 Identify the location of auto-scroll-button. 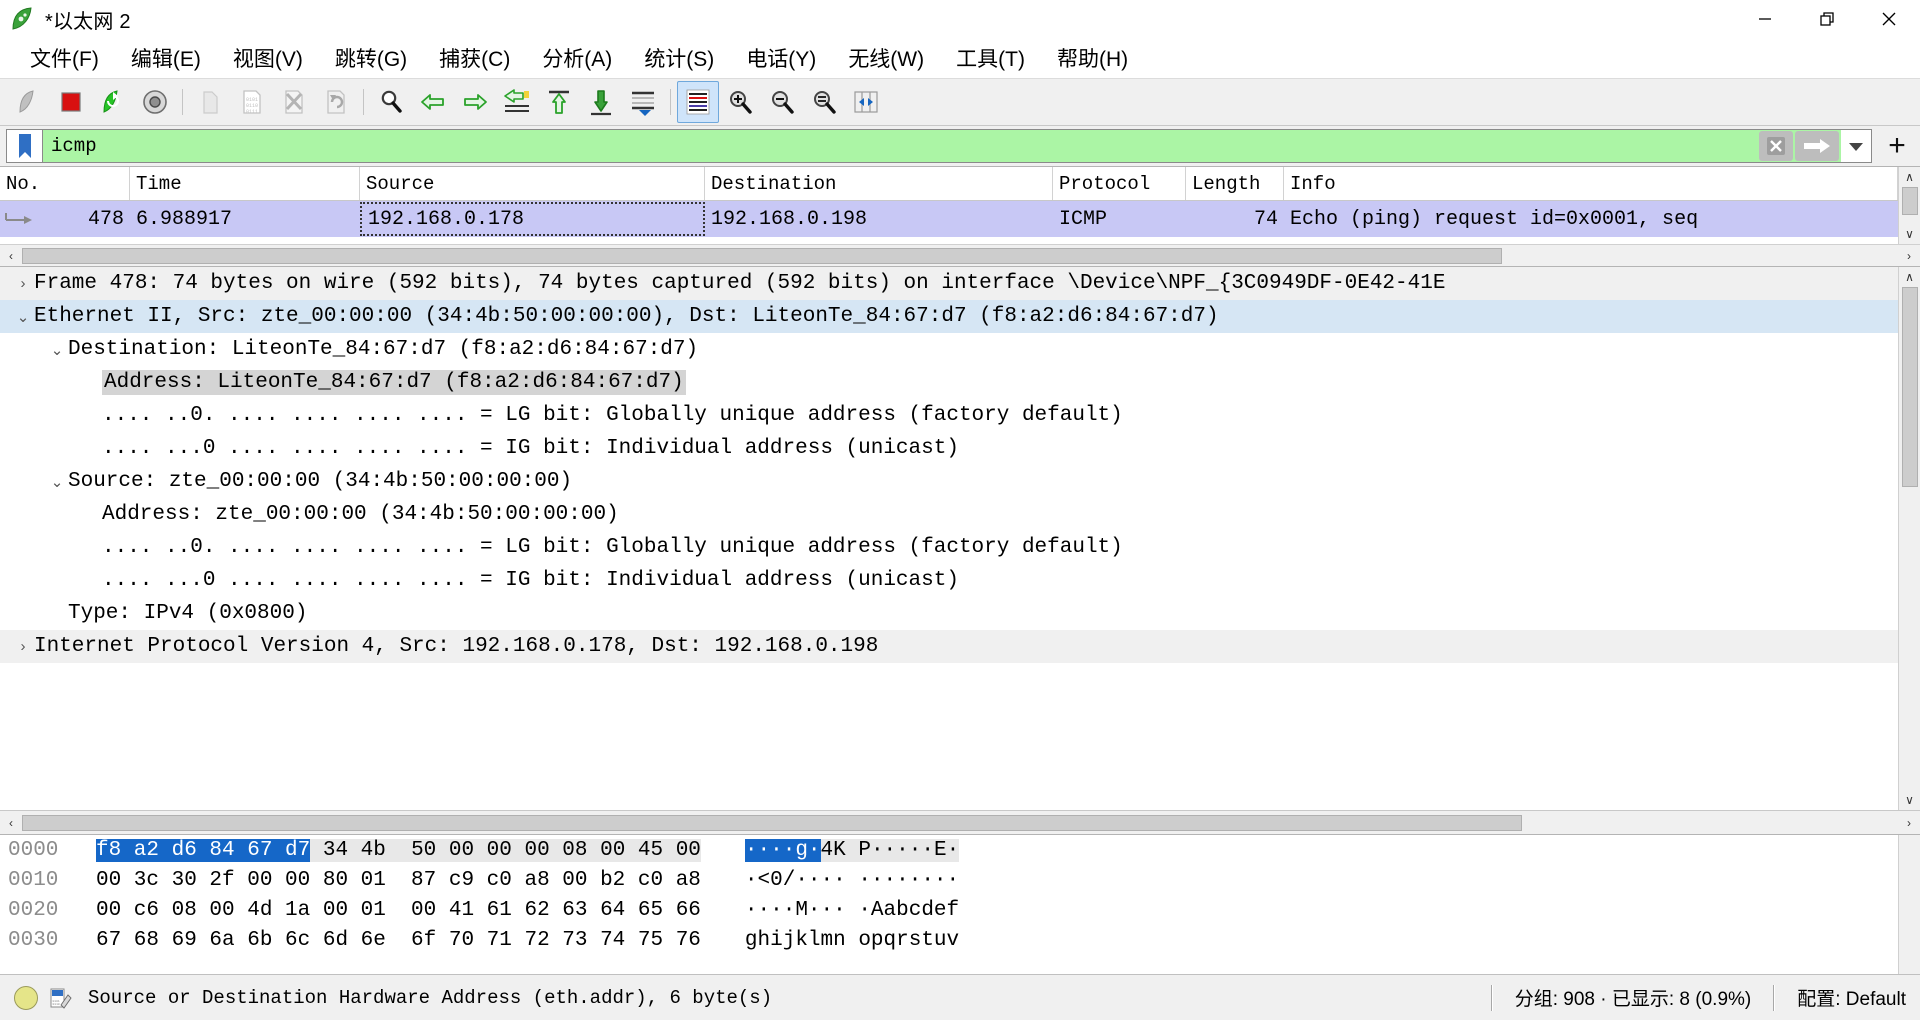
(643, 102).